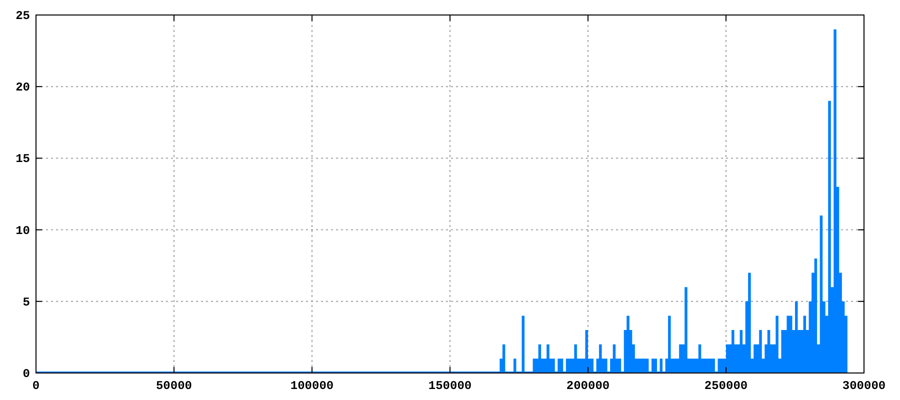 The width and height of the screenshot is (900, 400). Describe the element at coordinates (26, 302) in the screenshot. I see `y-tick-label: 5` at that location.